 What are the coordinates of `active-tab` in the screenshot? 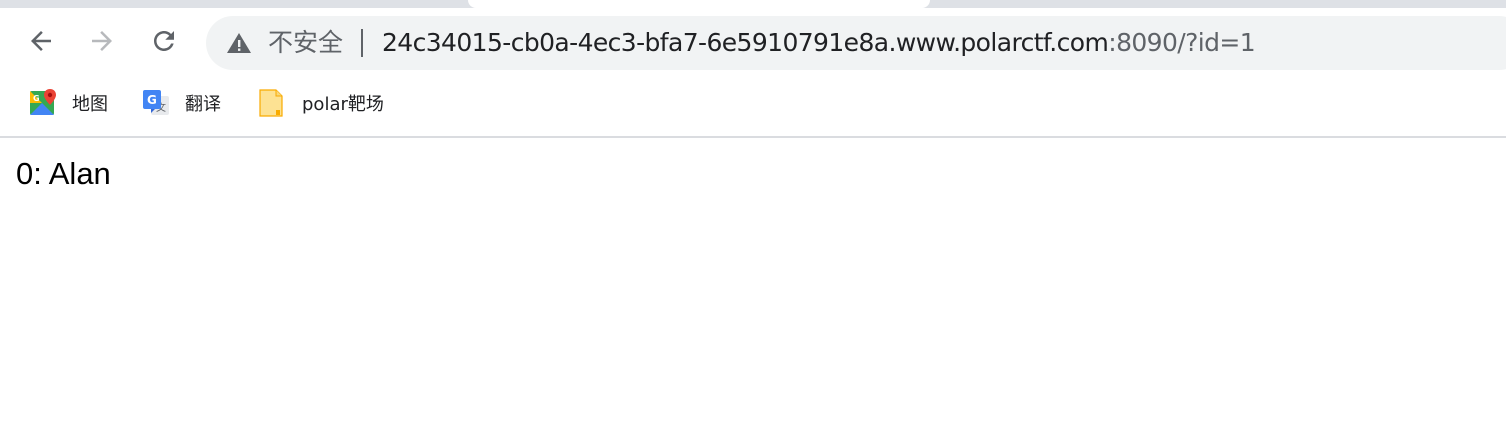 It's located at (699, 4).